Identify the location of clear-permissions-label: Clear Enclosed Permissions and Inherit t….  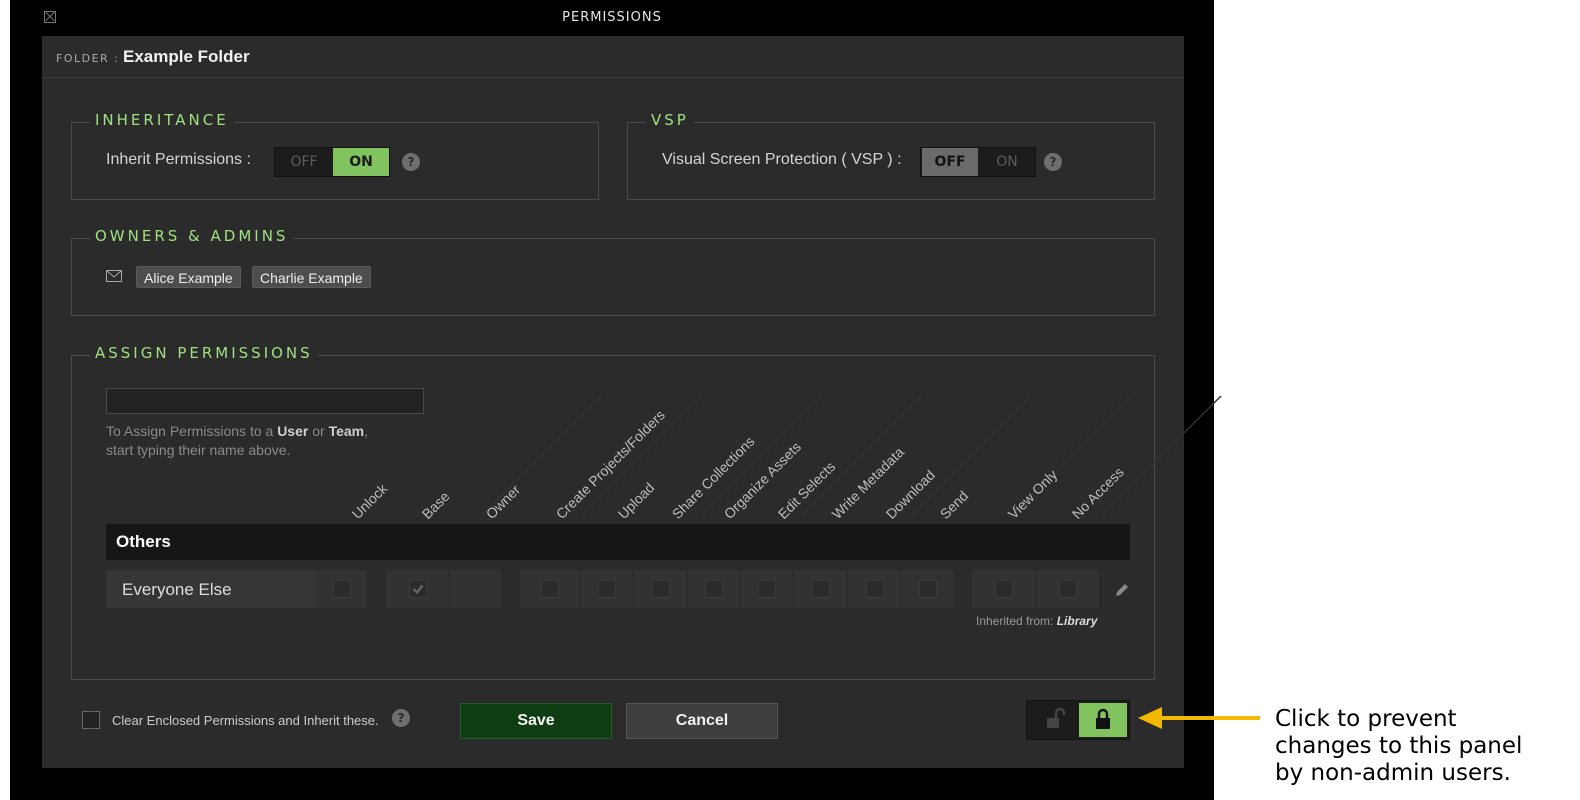
(245, 720).